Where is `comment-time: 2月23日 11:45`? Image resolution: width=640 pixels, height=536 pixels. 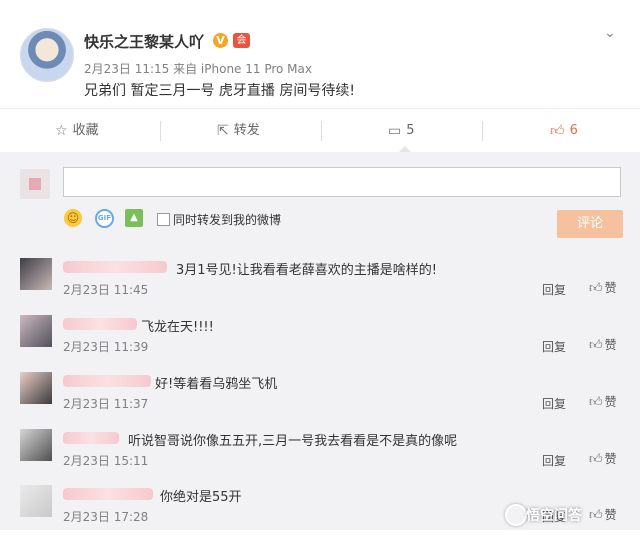
comment-time: 2月23日 11:45 is located at coordinates (106, 290).